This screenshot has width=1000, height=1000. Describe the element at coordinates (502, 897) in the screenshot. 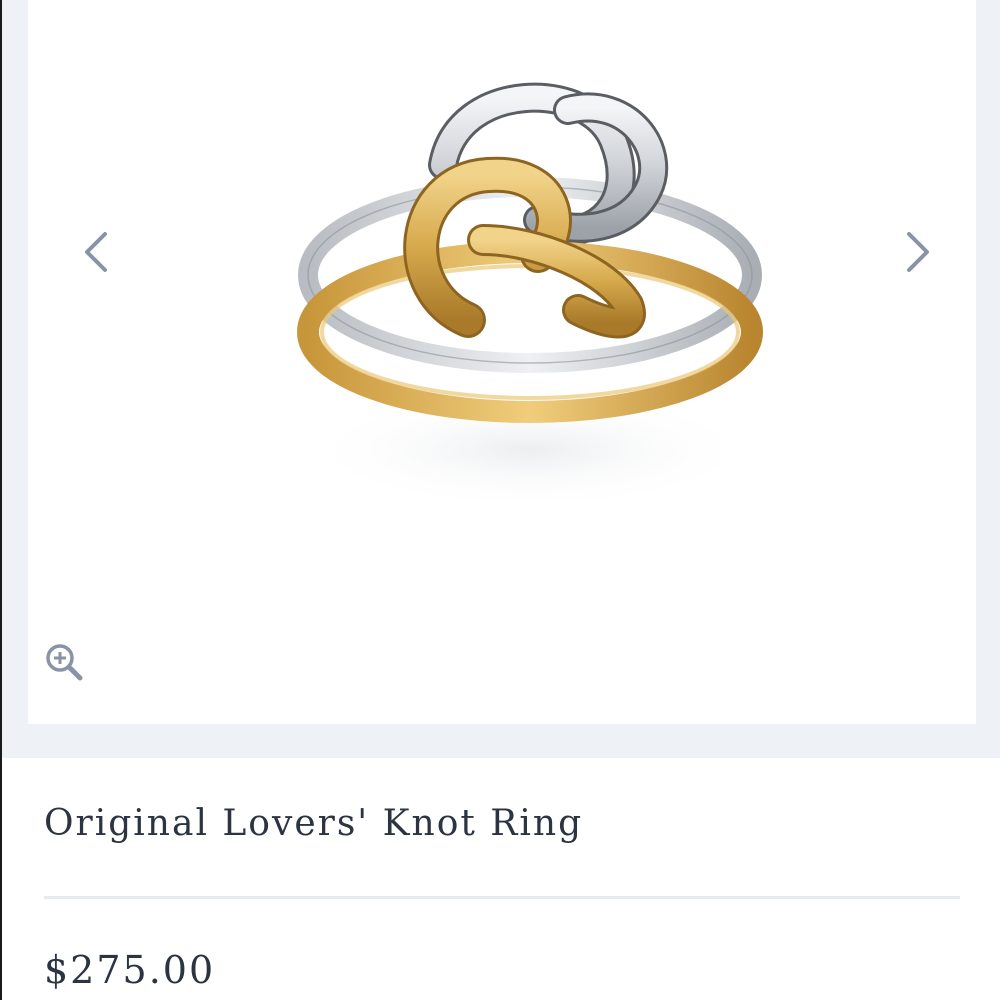

I see `divider` at that location.